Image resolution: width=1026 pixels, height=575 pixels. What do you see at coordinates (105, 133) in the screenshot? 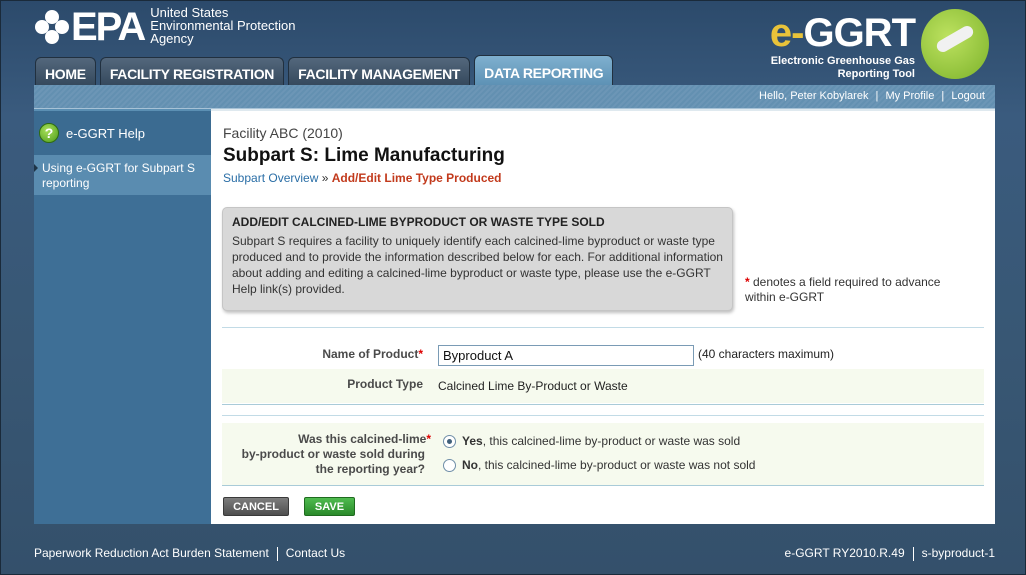
I see `sidebar-help-label: e-GGRT Help` at bounding box center [105, 133].